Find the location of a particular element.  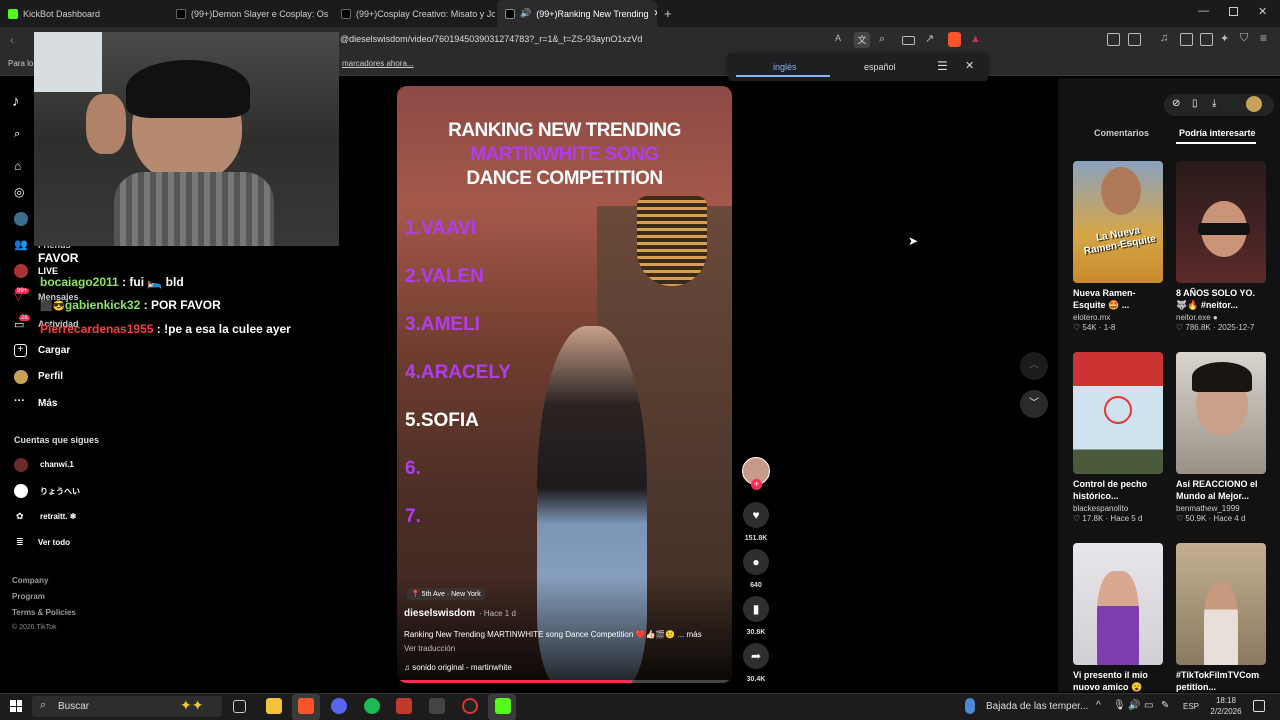

new-tab-icon: + is located at coordinates (668, 13).